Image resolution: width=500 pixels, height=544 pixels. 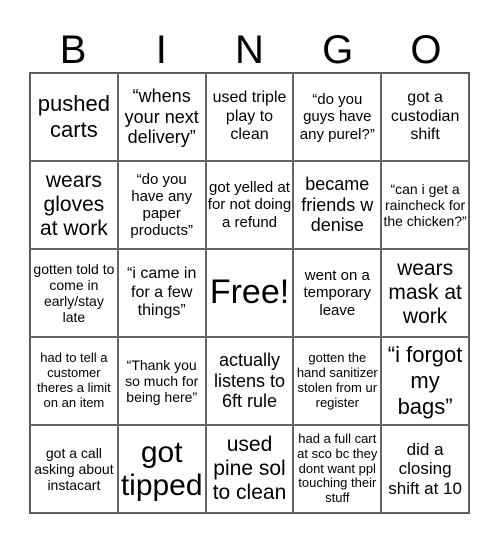 I want to click on bingo-cell: got a call asking about instacart, so click(x=74, y=469).